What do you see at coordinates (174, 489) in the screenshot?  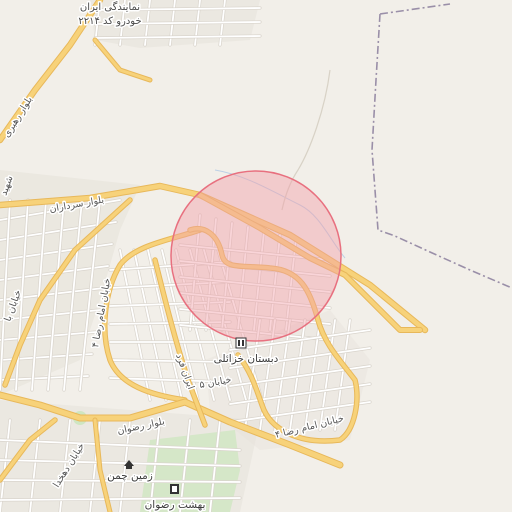 I see `cemetery-icon` at bounding box center [174, 489].